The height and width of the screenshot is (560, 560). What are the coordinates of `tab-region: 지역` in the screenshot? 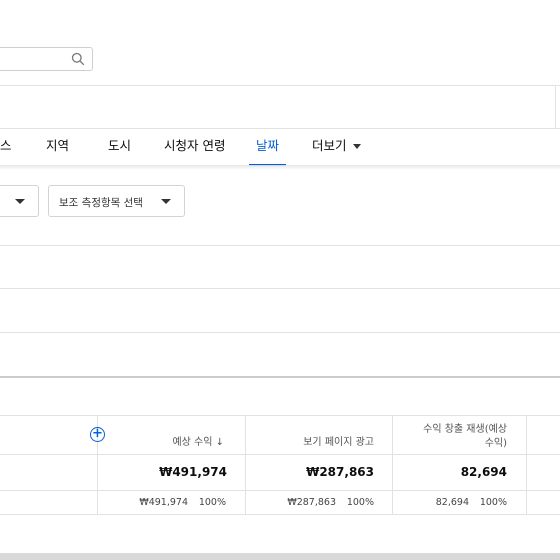 It's located at (57, 147).